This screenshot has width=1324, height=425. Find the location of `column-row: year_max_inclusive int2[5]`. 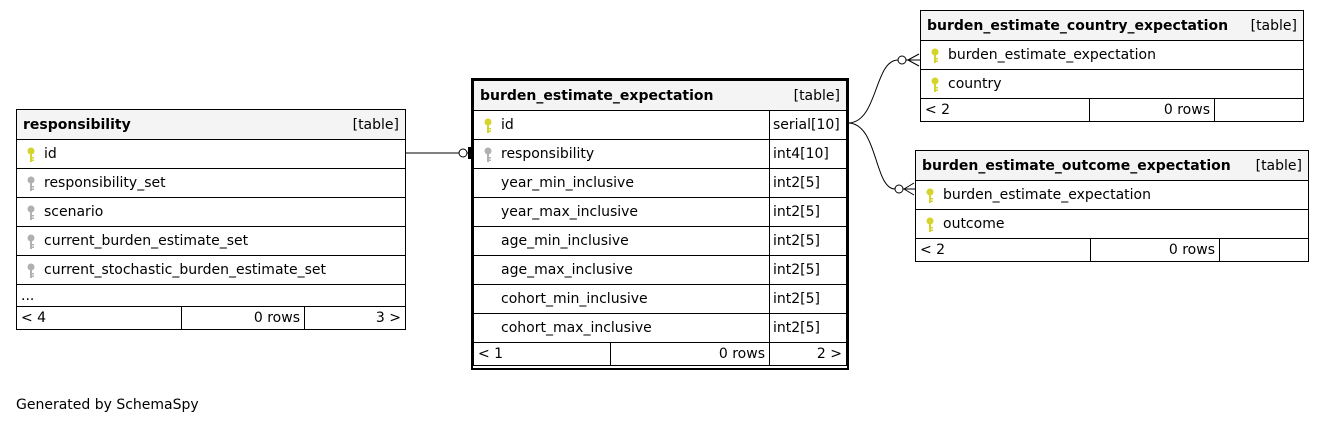

column-row: year_max_inclusive int2[5] is located at coordinates (660, 212).